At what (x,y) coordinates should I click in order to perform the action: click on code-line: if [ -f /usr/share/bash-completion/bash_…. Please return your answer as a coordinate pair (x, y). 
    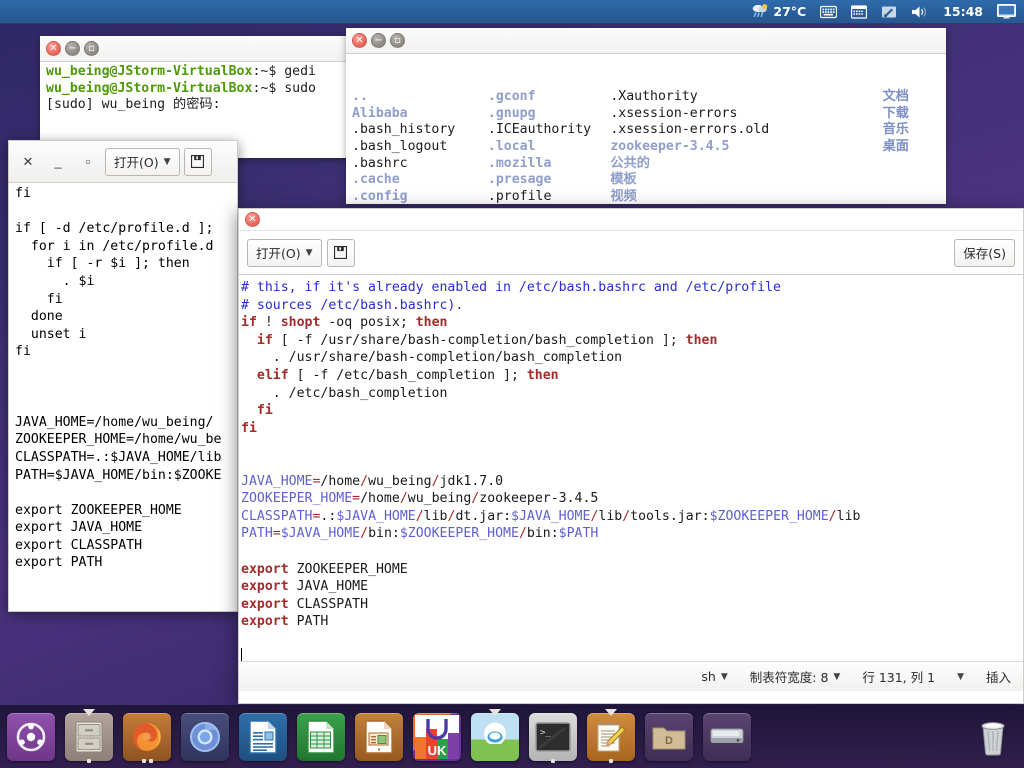
    Looking at the image, I should click on (487, 340).